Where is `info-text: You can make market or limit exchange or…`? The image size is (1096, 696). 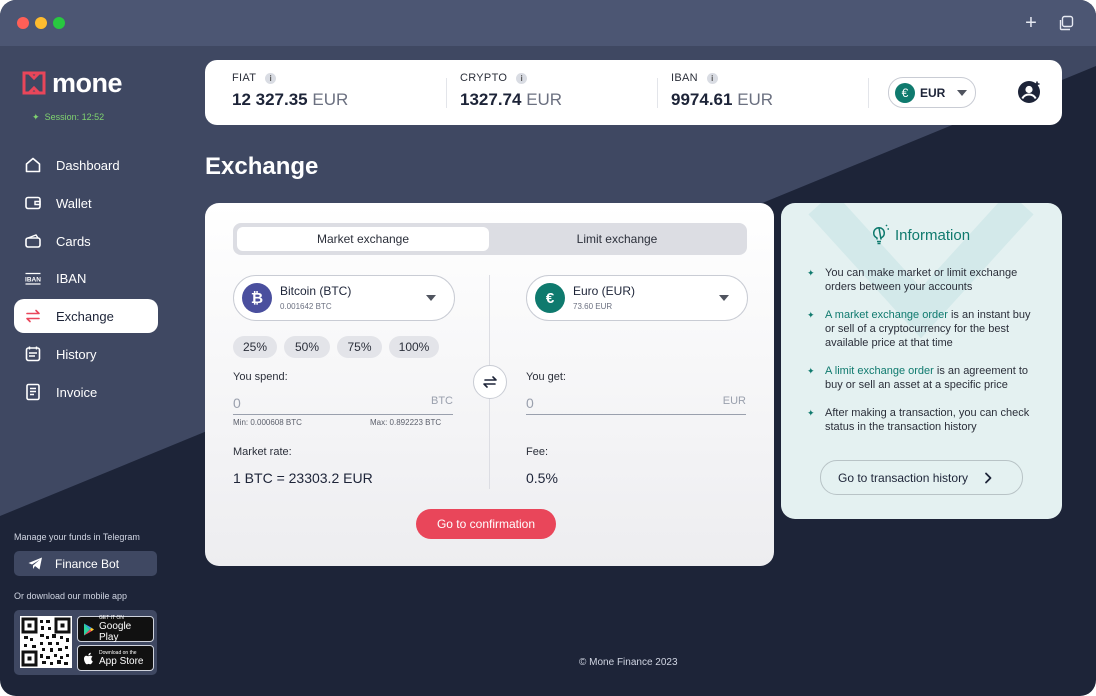 info-text: You can make market or limit exchange or… is located at coordinates (921, 280).